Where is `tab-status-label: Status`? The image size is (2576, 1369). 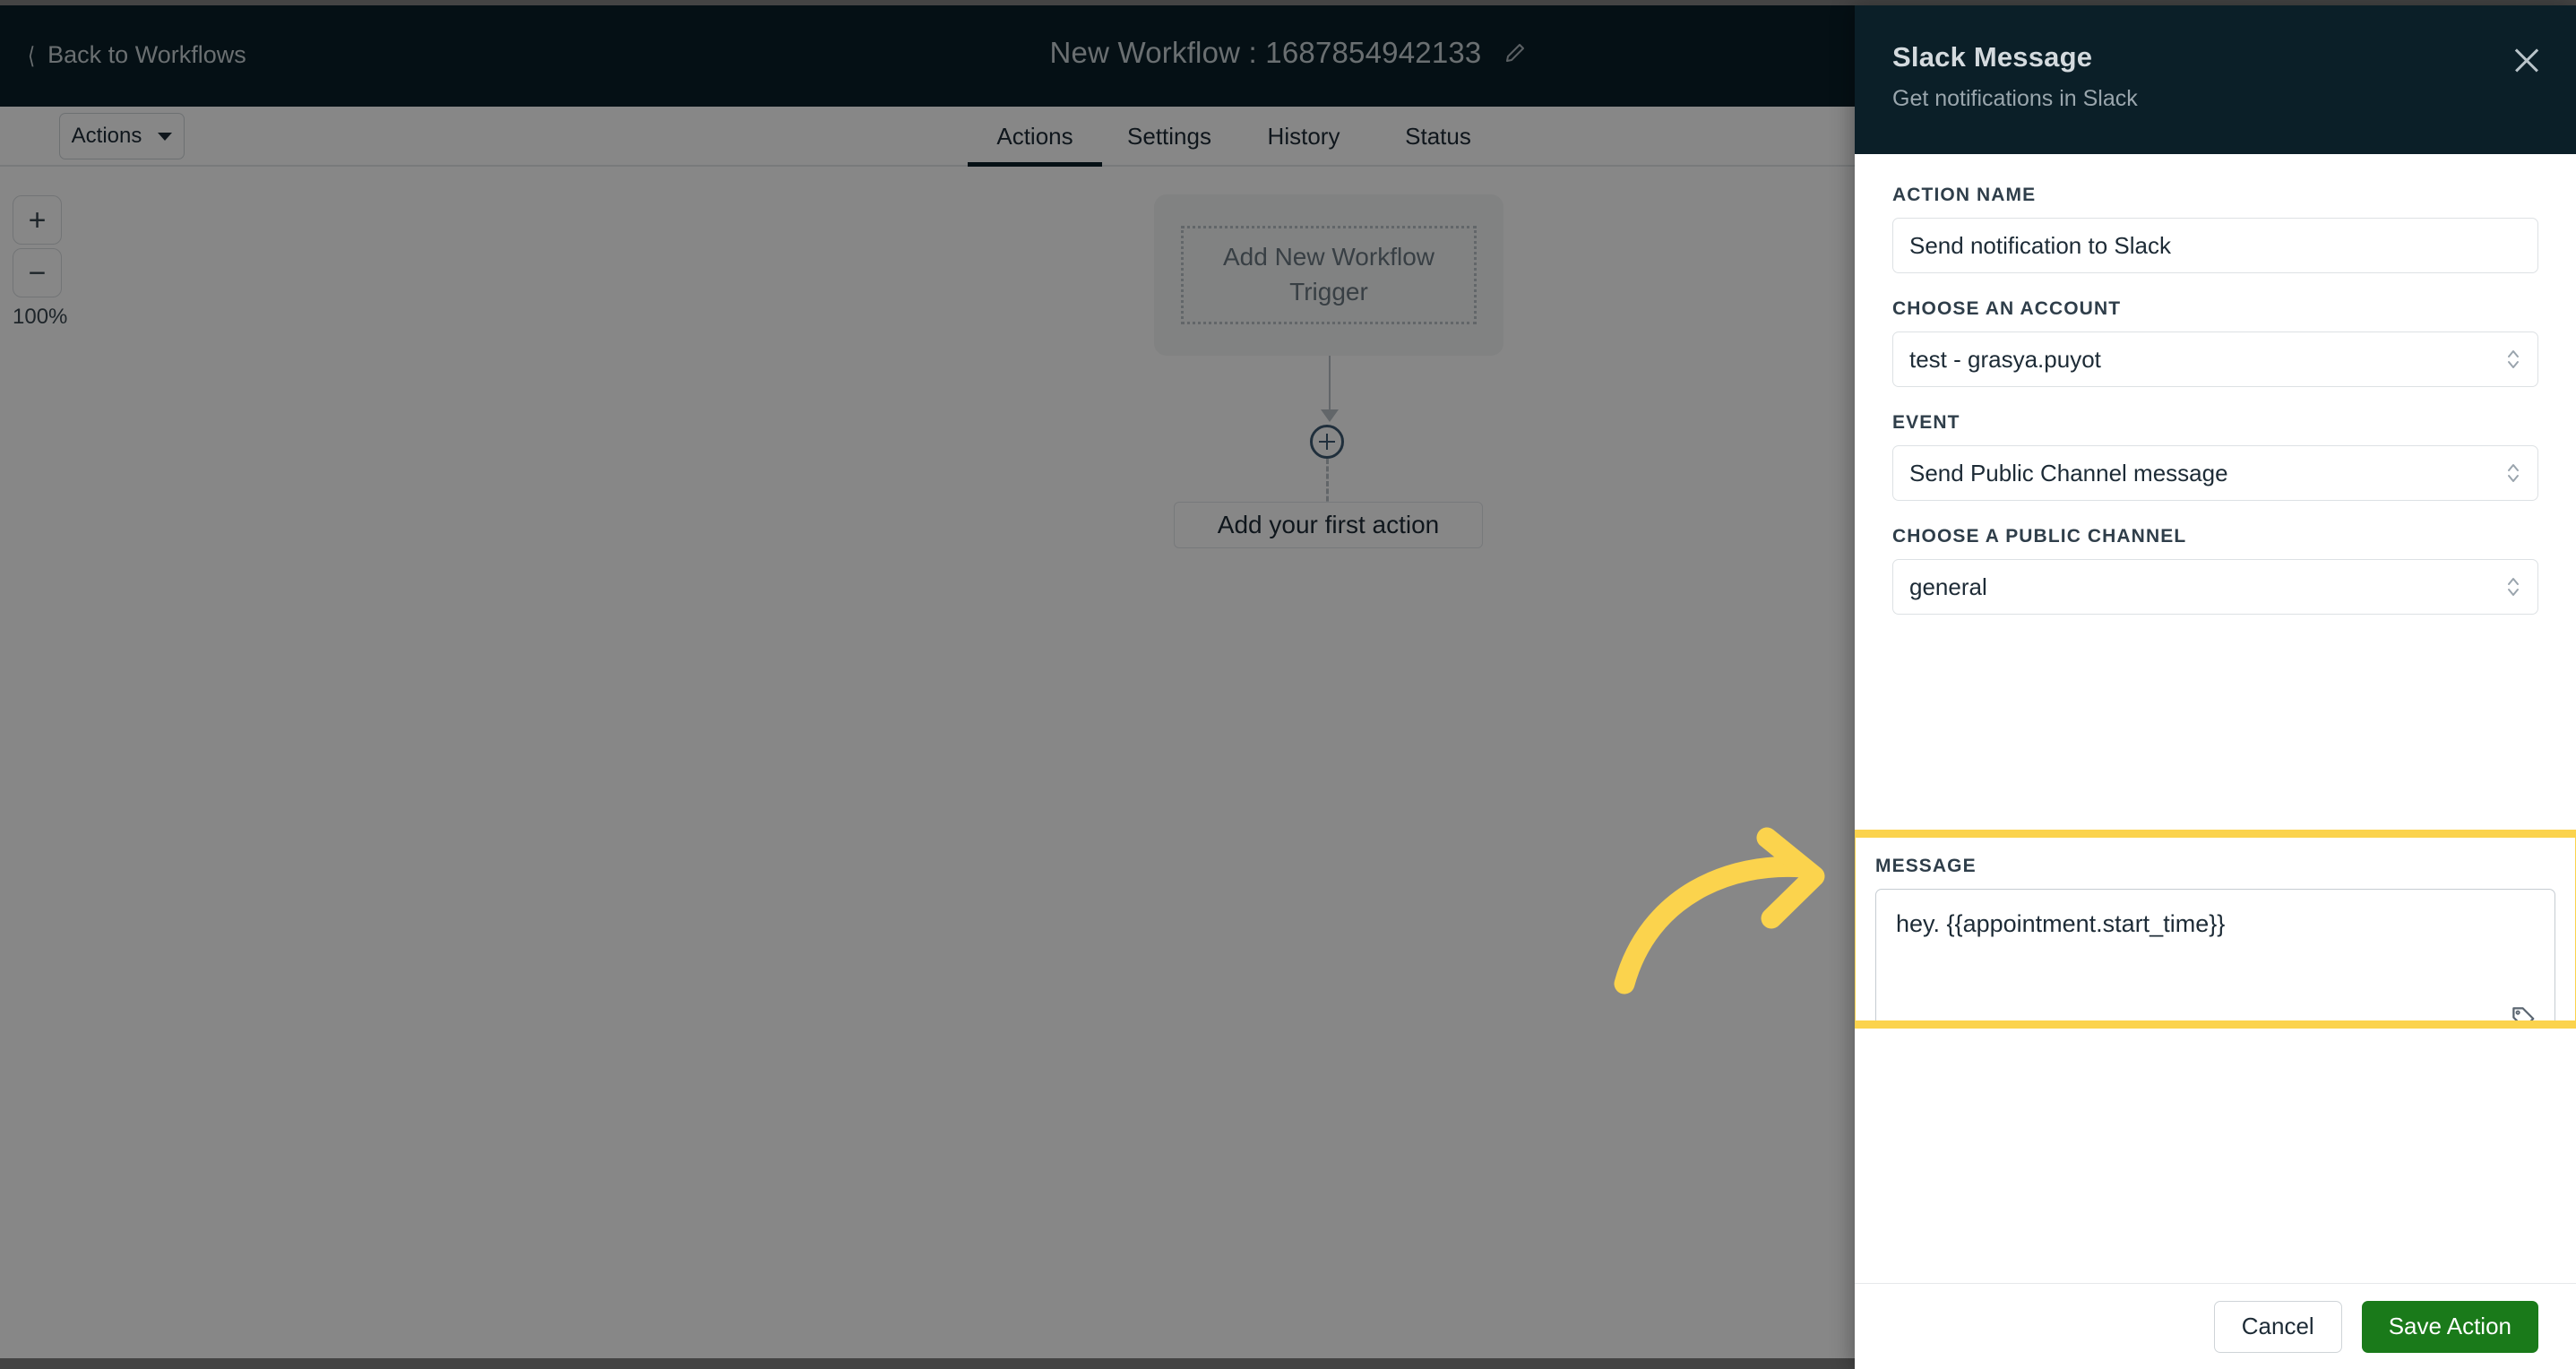
tab-status-label: Status is located at coordinates (1438, 136).